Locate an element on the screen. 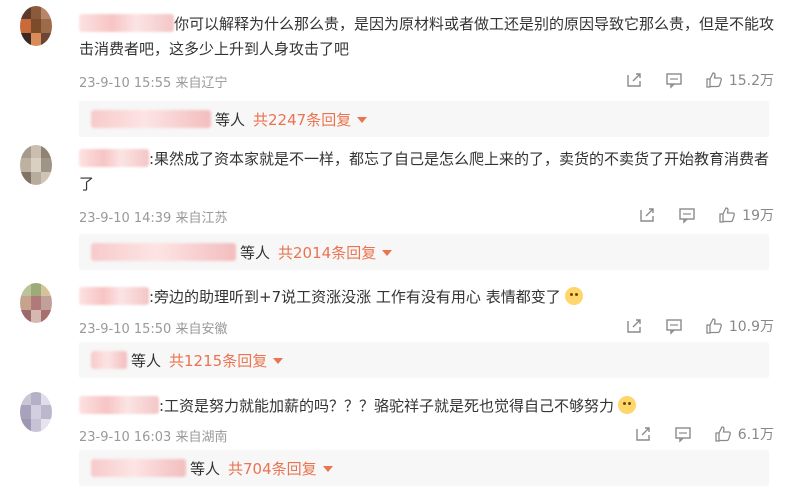 Image resolution: width=800 pixels, height=486 pixels. reply-summary: 等人 共1215条回复 is located at coordinates (424, 360).